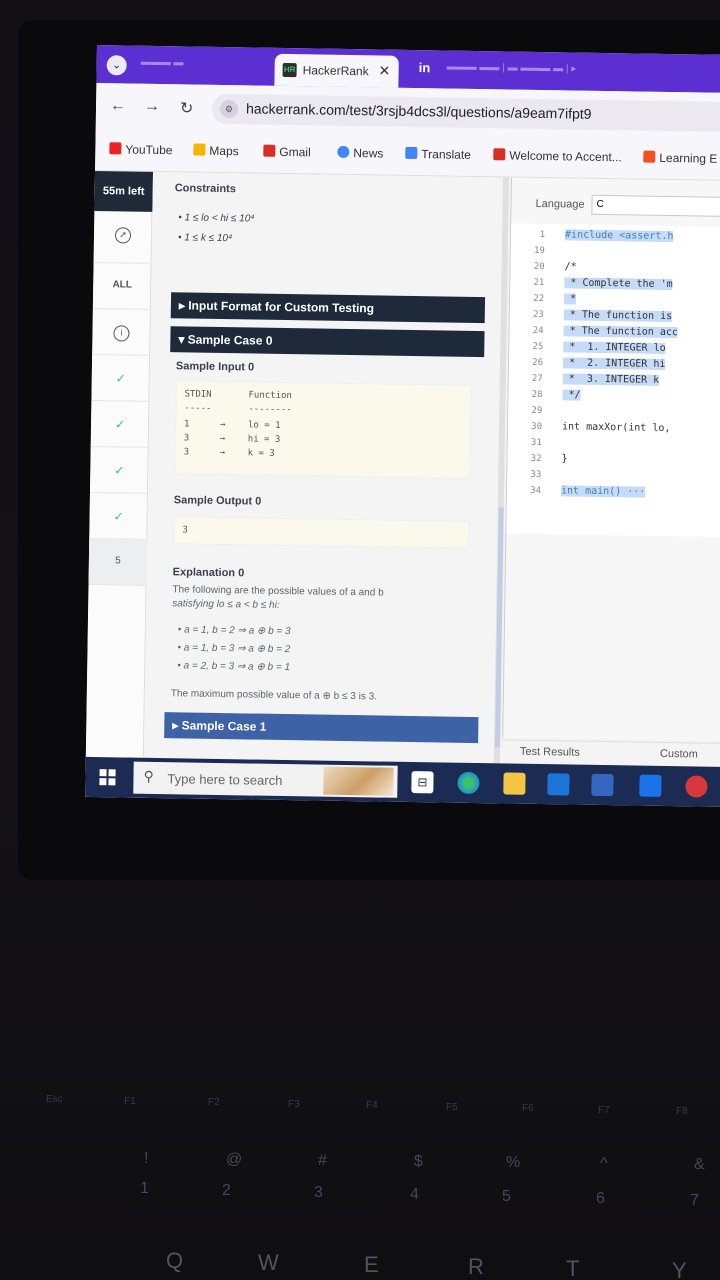 The width and height of the screenshot is (720, 1280). Describe the element at coordinates (621, 332) in the screenshot. I see `code-line: * The function acc` at that location.